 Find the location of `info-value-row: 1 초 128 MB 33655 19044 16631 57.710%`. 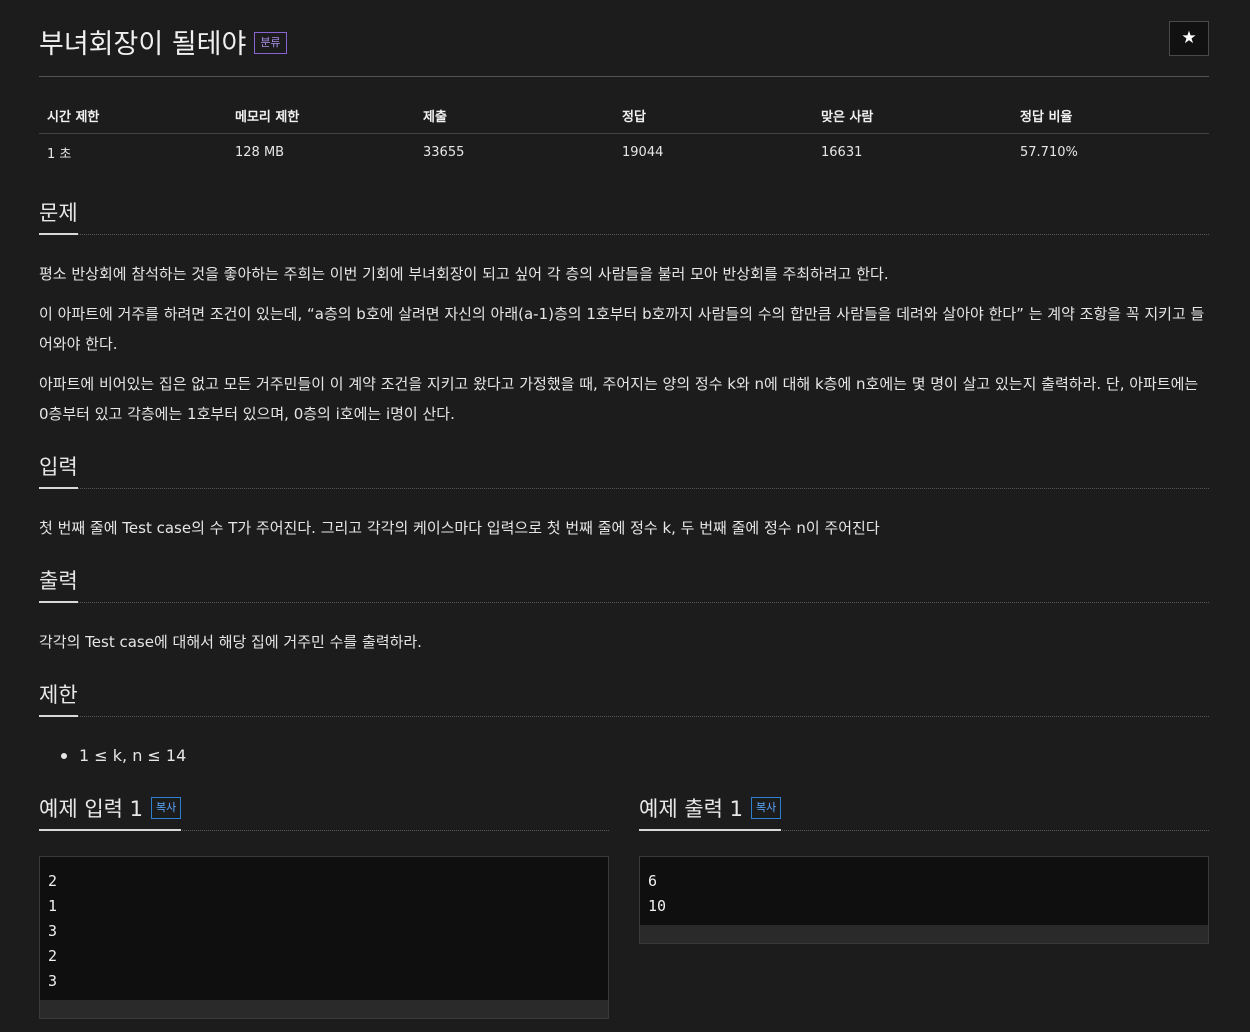

info-value-row: 1 초 128 MB 33655 19044 16631 57.710% is located at coordinates (624, 153).